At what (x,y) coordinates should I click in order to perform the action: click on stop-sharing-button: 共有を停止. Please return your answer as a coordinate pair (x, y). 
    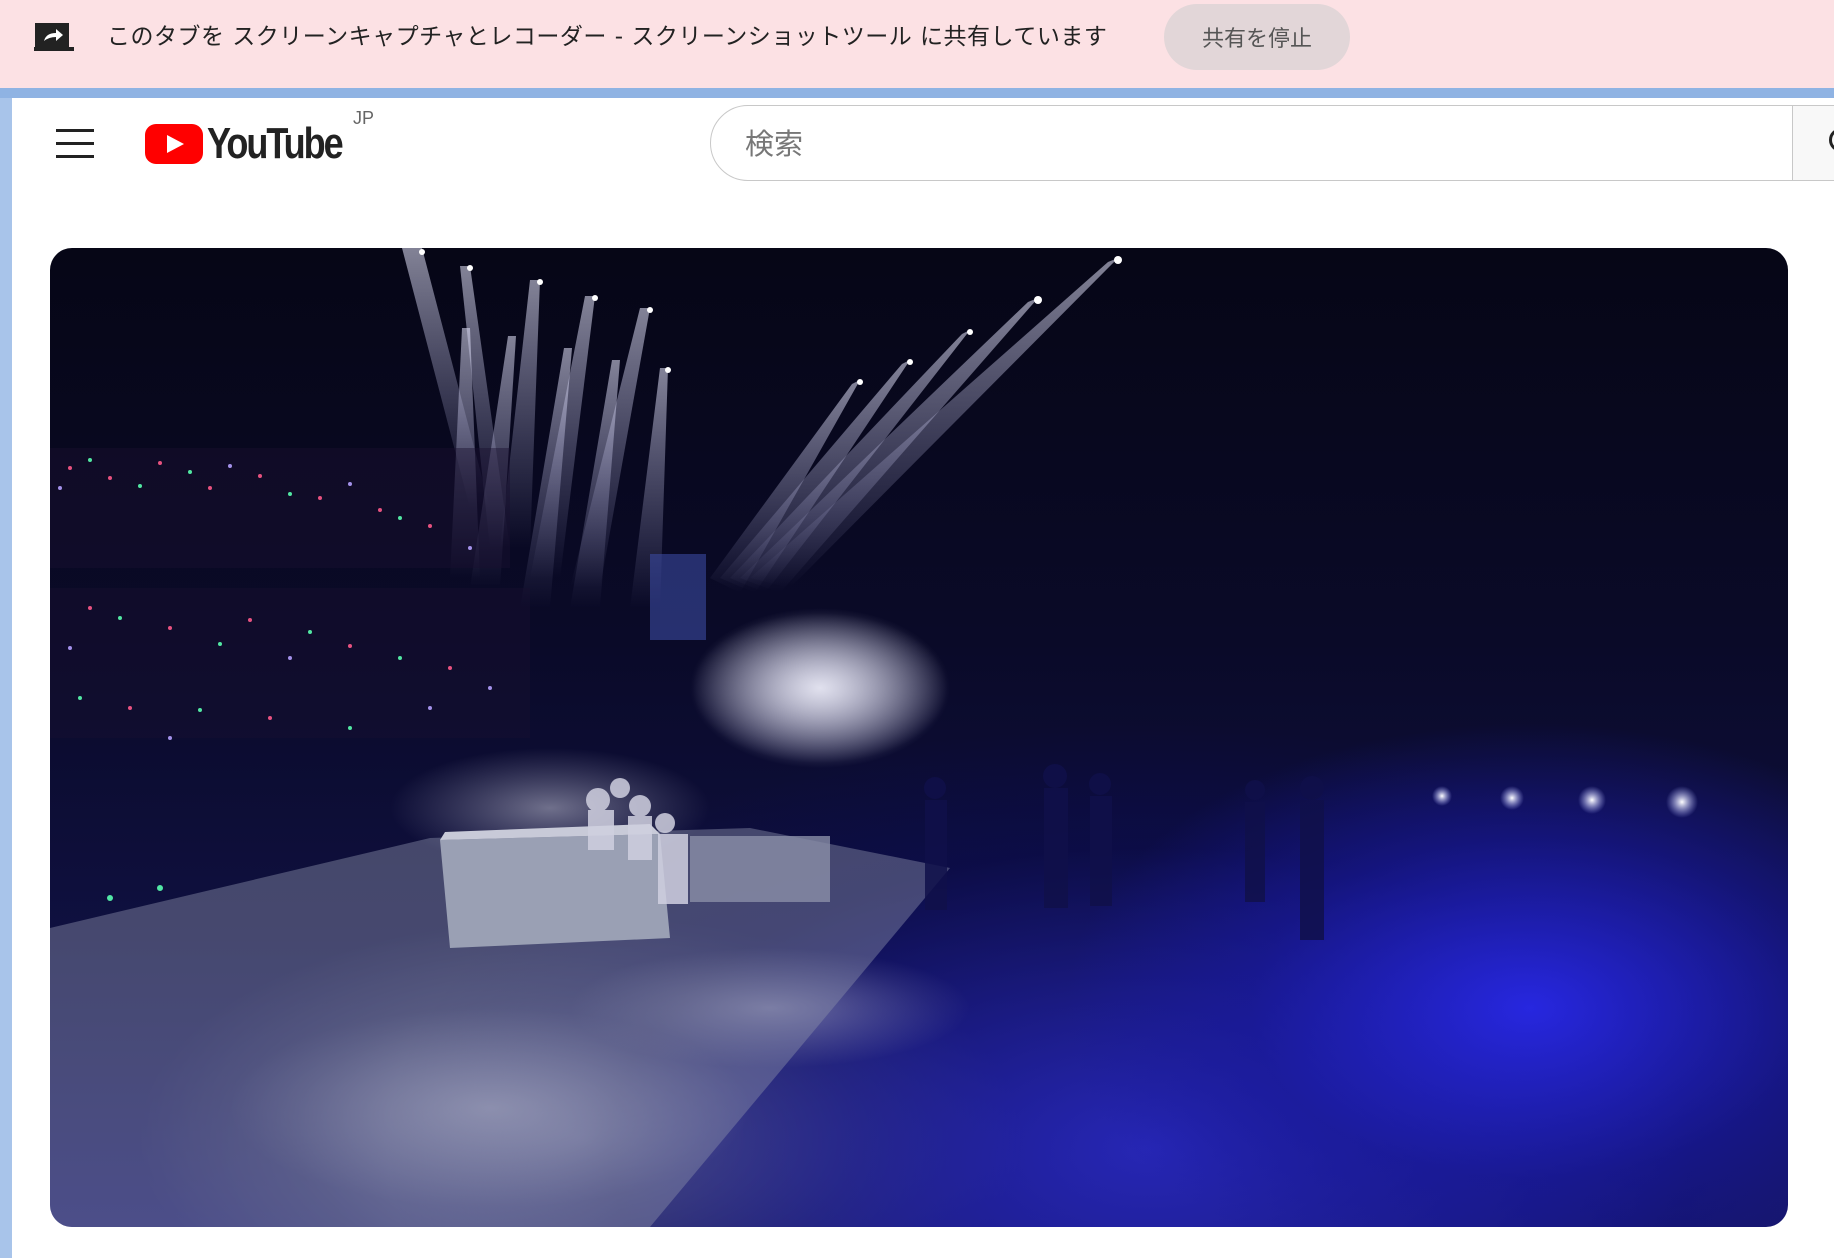
    Looking at the image, I should click on (1257, 37).